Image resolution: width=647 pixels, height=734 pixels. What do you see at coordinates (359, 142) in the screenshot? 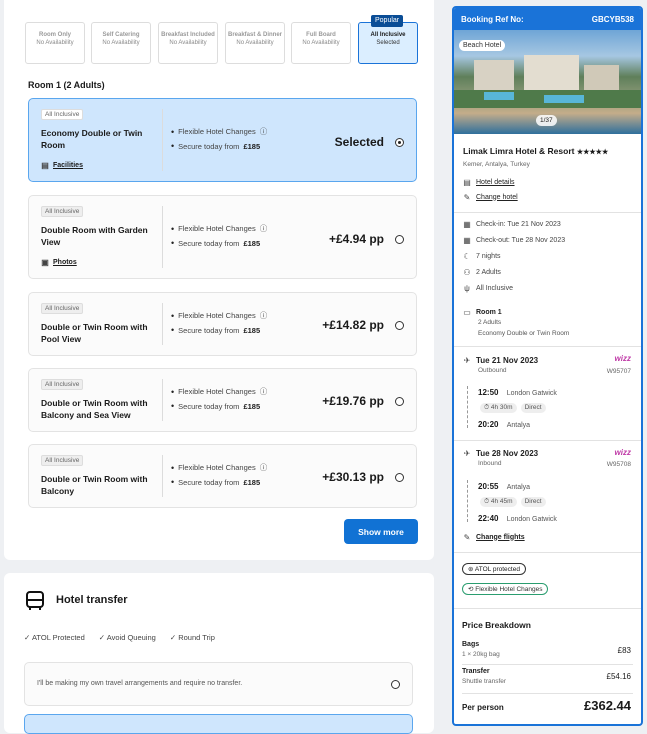
I see `room-price: Selected` at bounding box center [359, 142].